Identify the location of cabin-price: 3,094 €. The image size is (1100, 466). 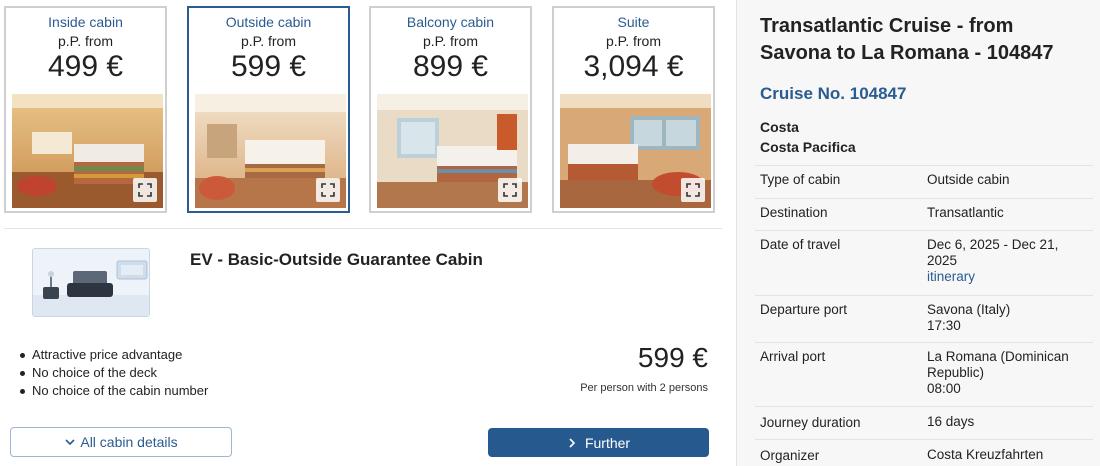
(633, 66).